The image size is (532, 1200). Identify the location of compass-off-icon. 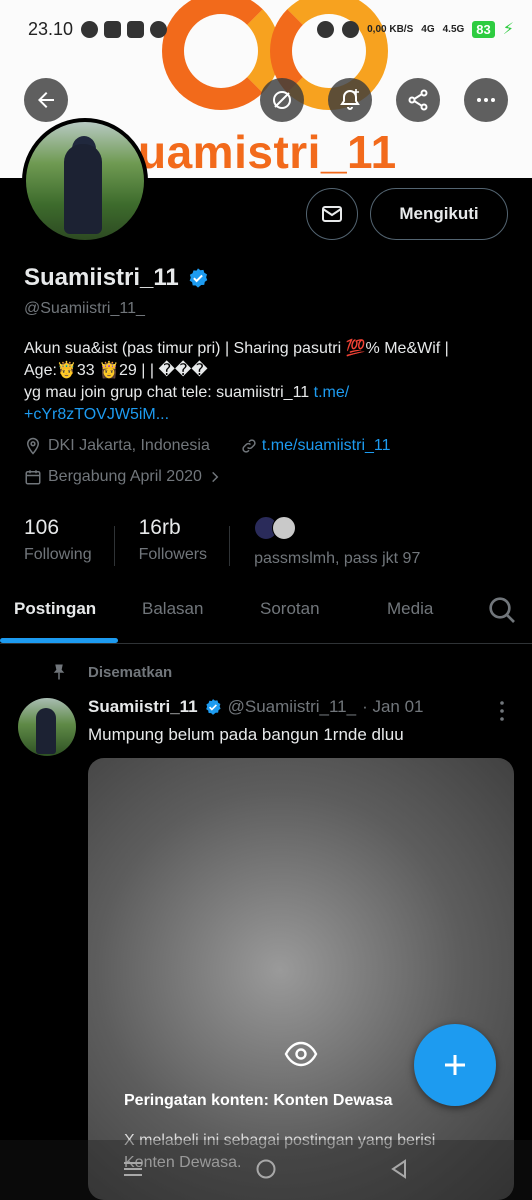
(282, 100).